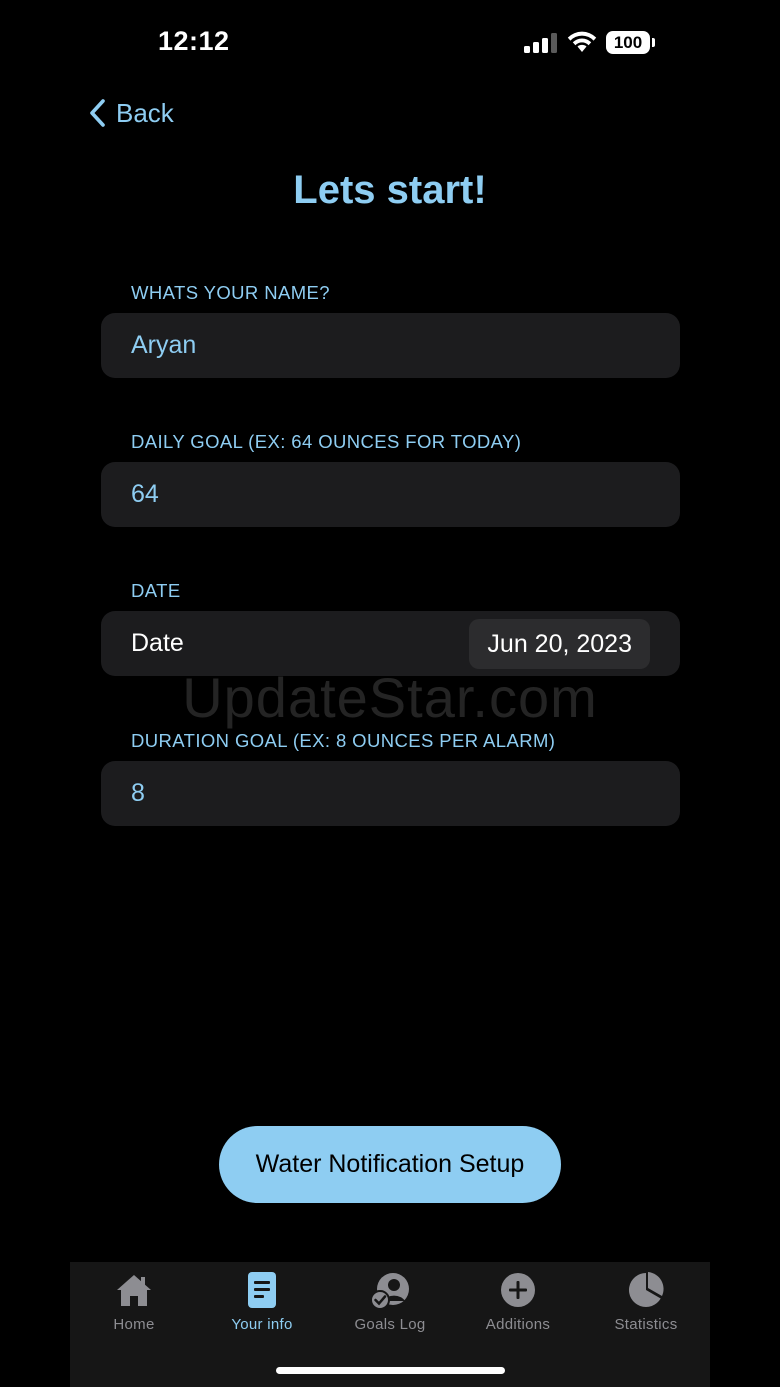 The height and width of the screenshot is (1387, 780). What do you see at coordinates (156, 590) in the screenshot?
I see `date-field-label: DATE` at bounding box center [156, 590].